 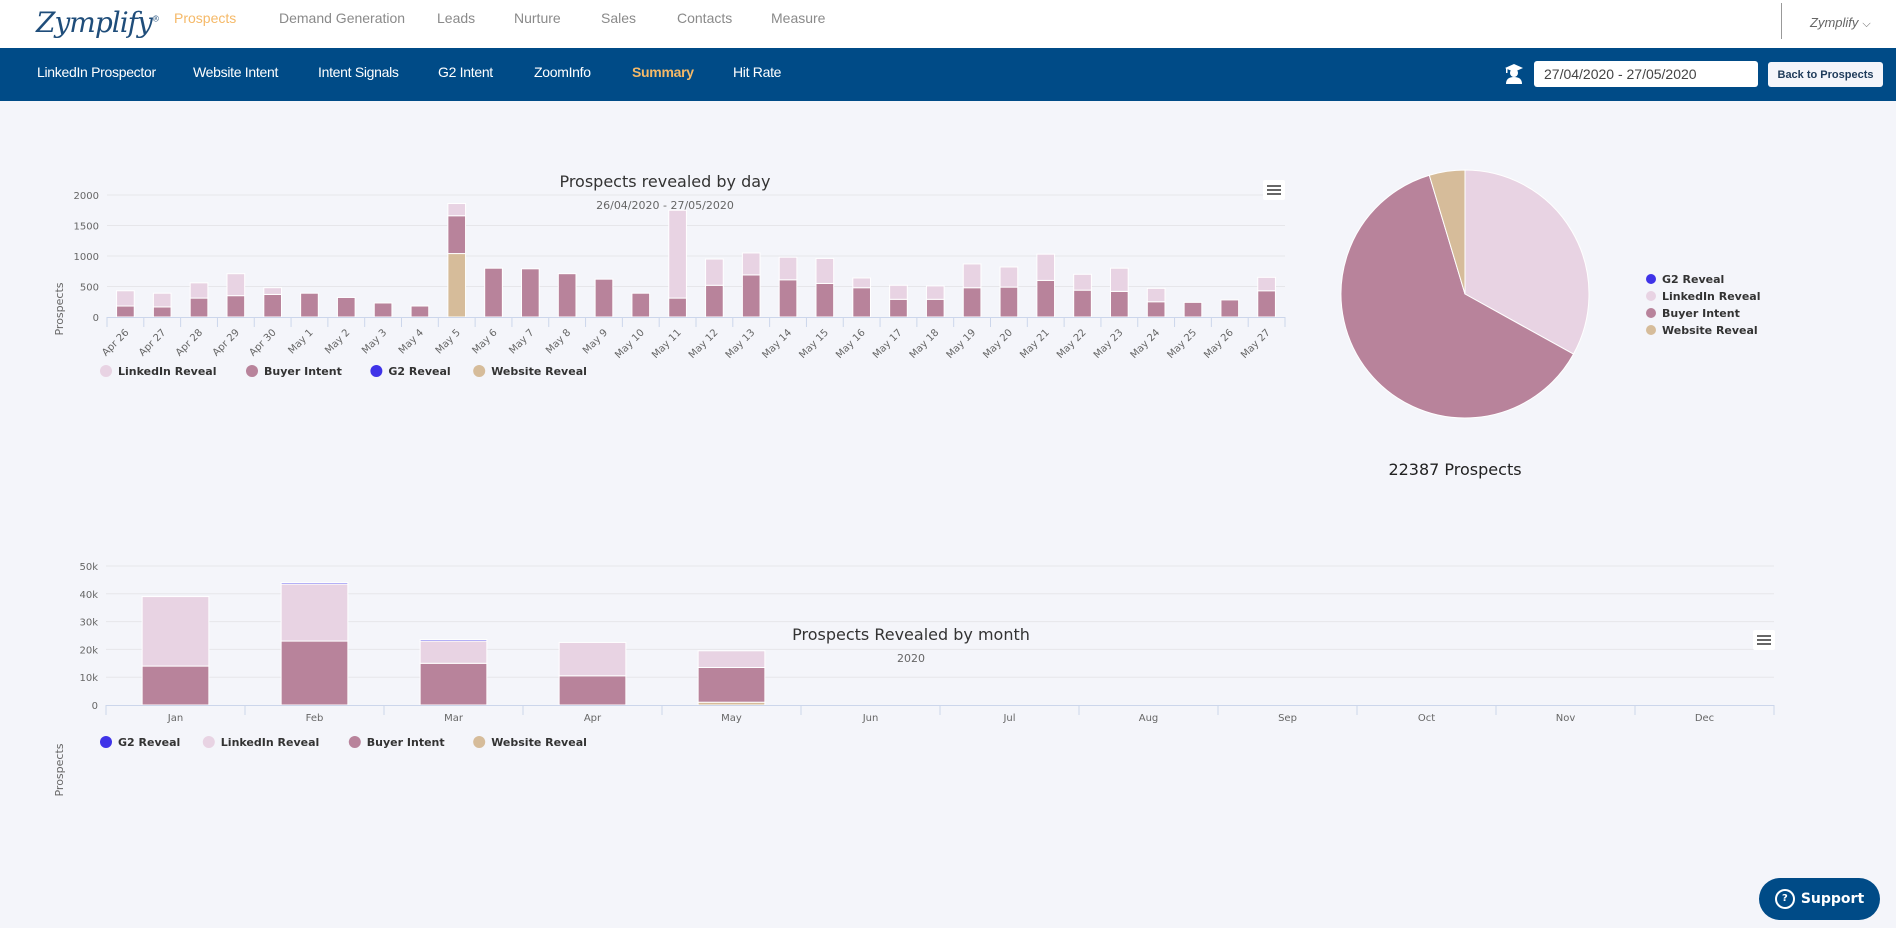 I want to click on monthly-x-tick-label: Mar, so click(x=454, y=718).